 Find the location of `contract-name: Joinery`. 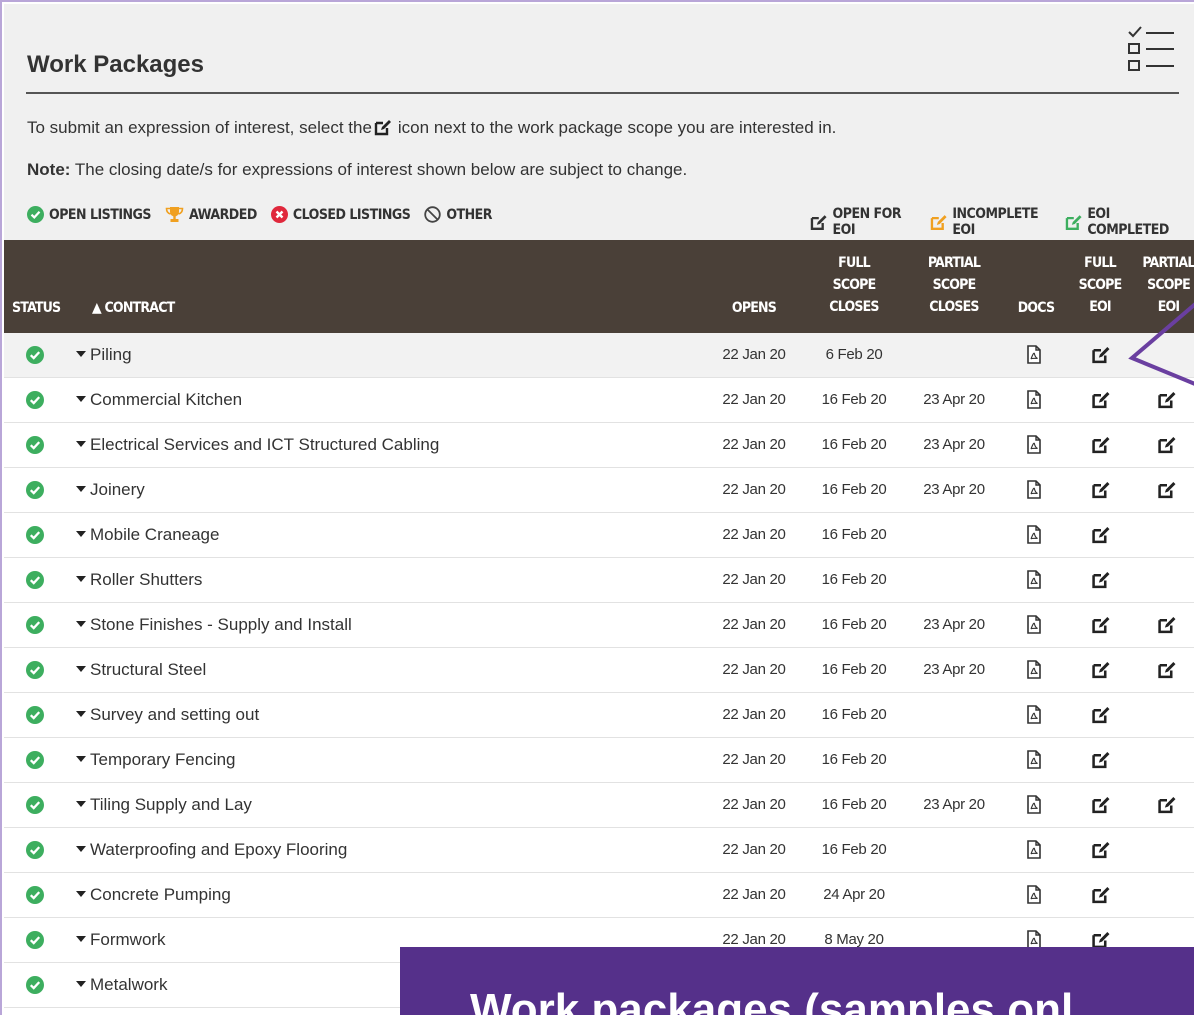

contract-name: Joinery is located at coordinates (117, 490).